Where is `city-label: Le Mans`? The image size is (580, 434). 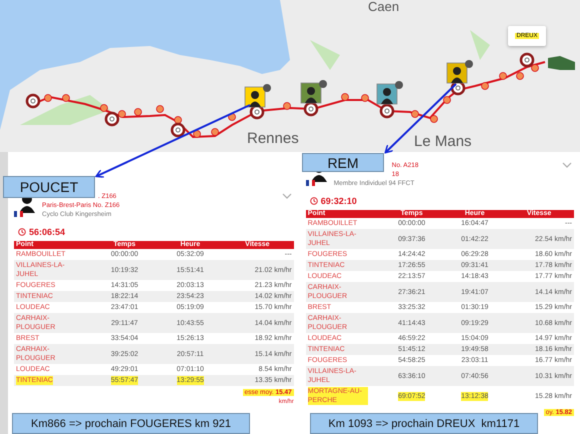 city-label: Le Mans is located at coordinates (443, 141).